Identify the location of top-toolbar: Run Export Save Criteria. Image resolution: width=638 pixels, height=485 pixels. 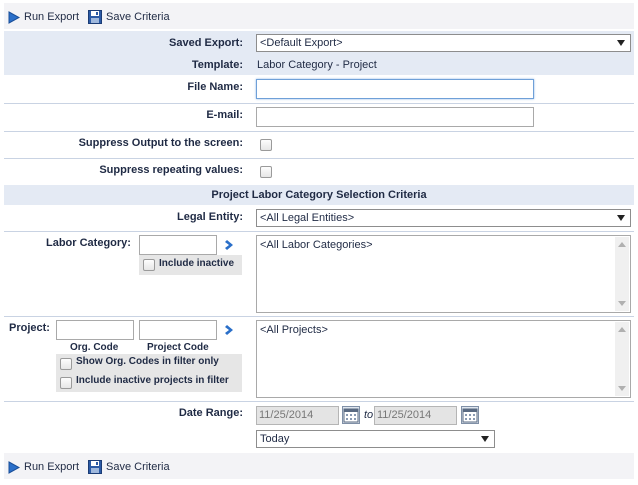
(319, 16).